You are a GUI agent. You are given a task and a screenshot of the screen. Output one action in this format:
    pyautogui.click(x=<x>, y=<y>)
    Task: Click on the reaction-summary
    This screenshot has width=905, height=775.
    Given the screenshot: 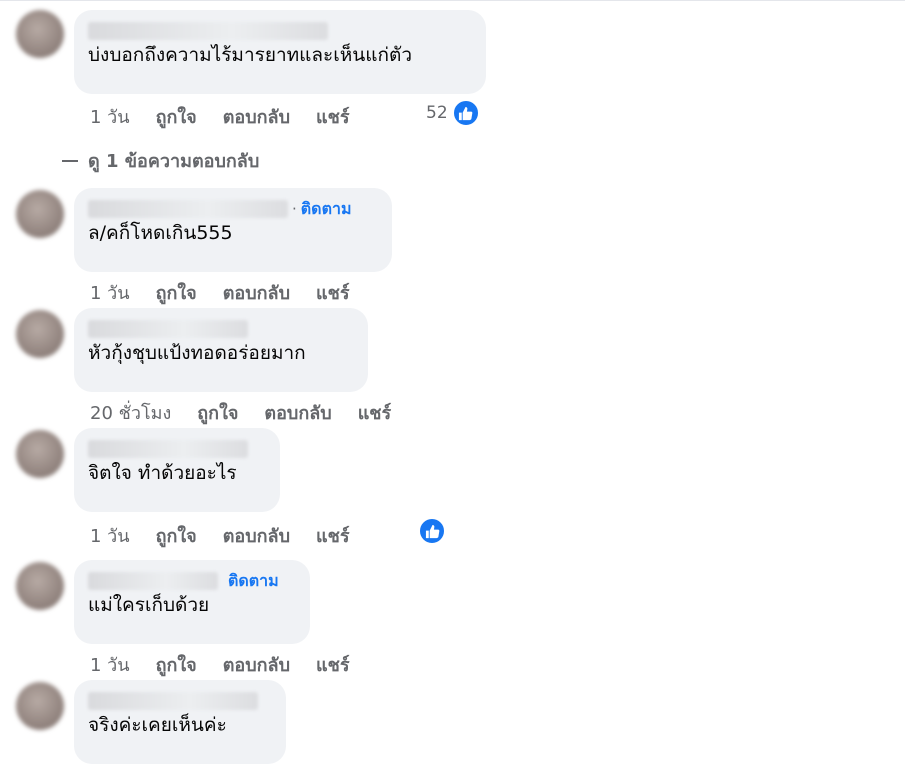 What is the action you would take?
    pyautogui.click(x=430, y=531)
    